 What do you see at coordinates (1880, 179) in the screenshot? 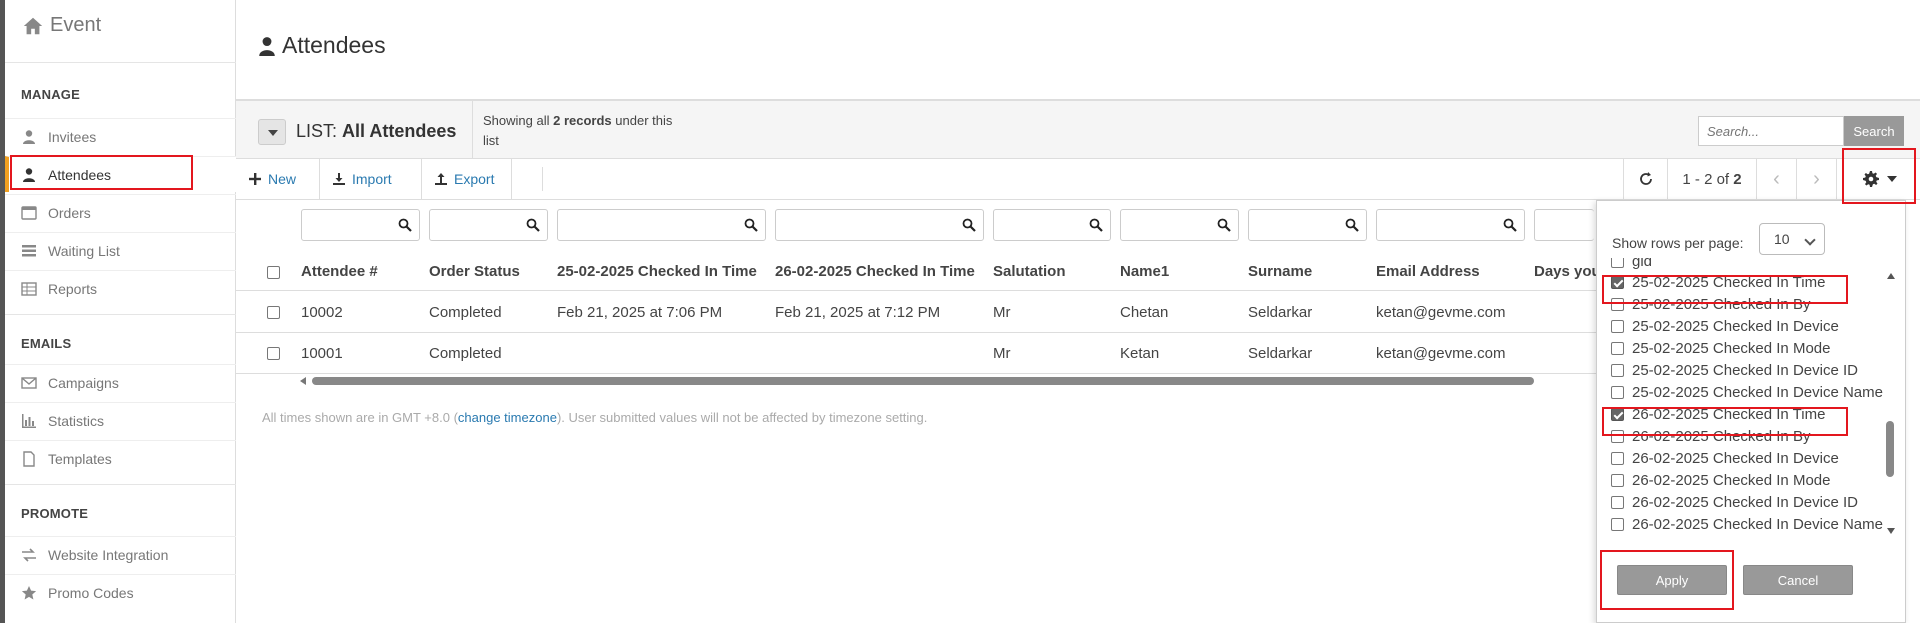
I see `column-settings-button` at bounding box center [1880, 179].